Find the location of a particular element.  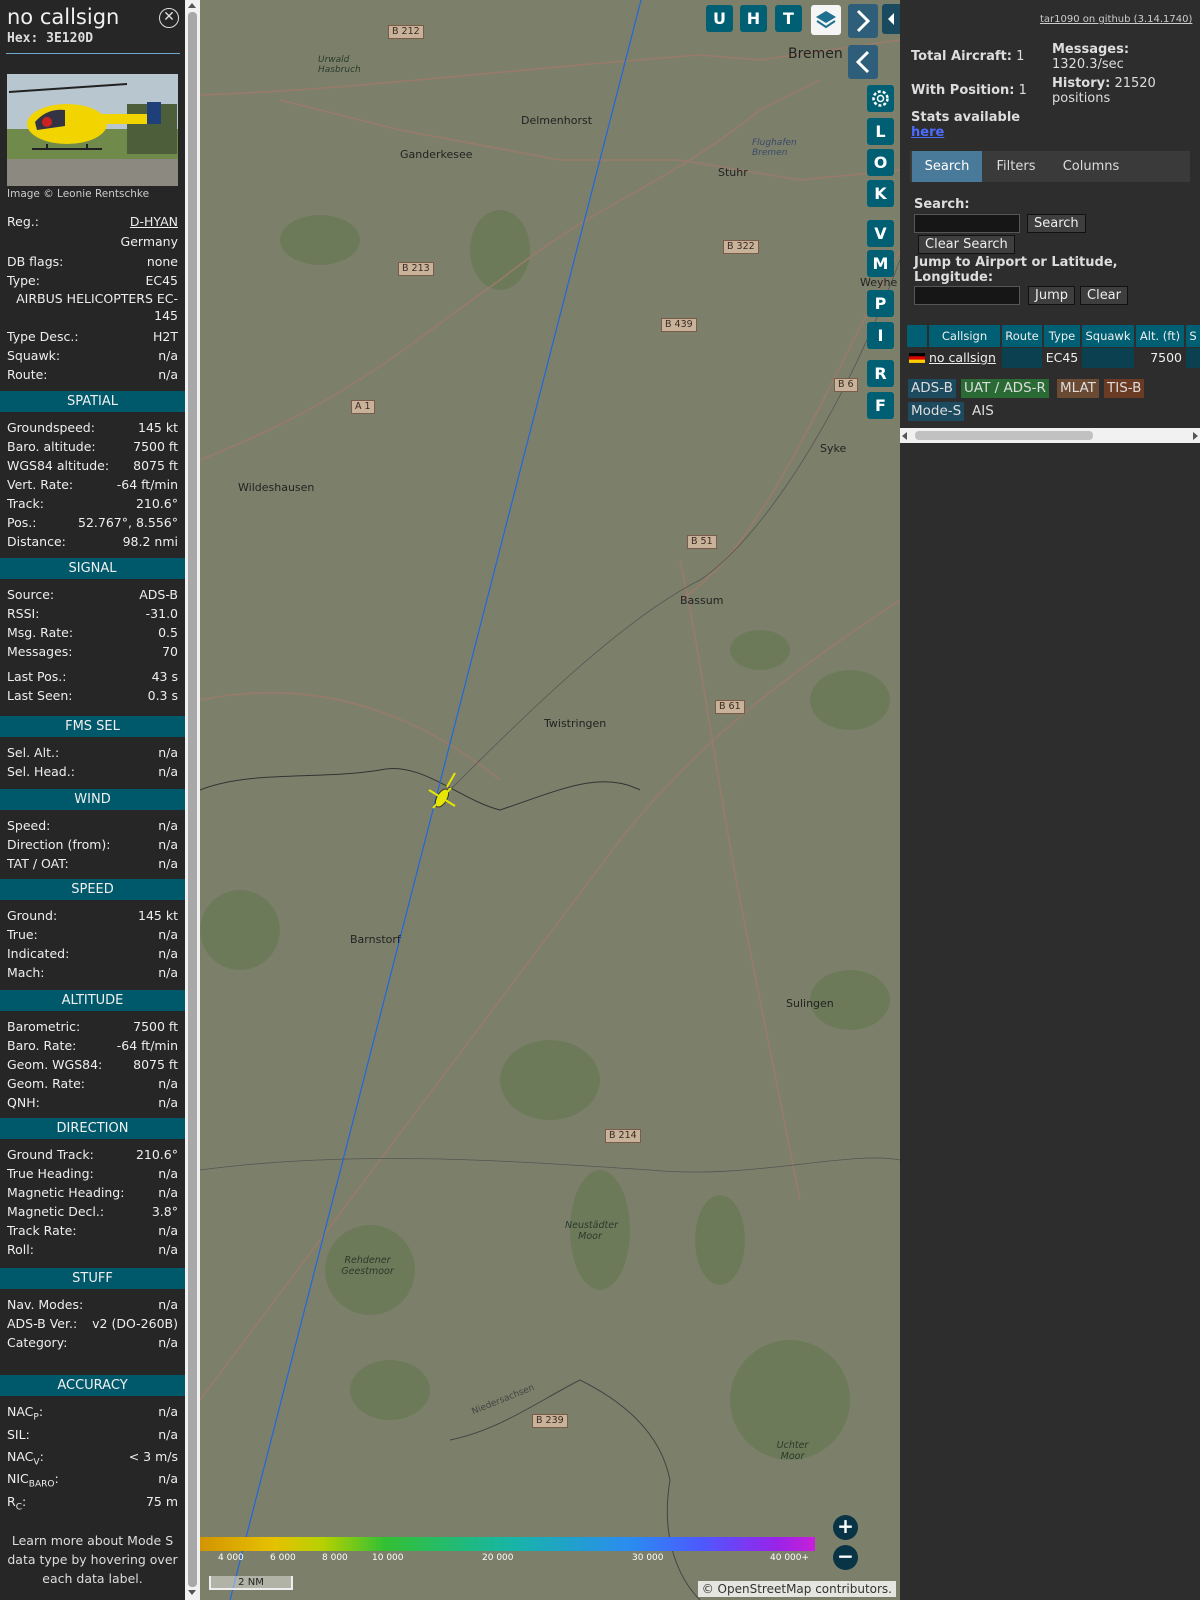

map-button-m: M is located at coordinates (880, 263).